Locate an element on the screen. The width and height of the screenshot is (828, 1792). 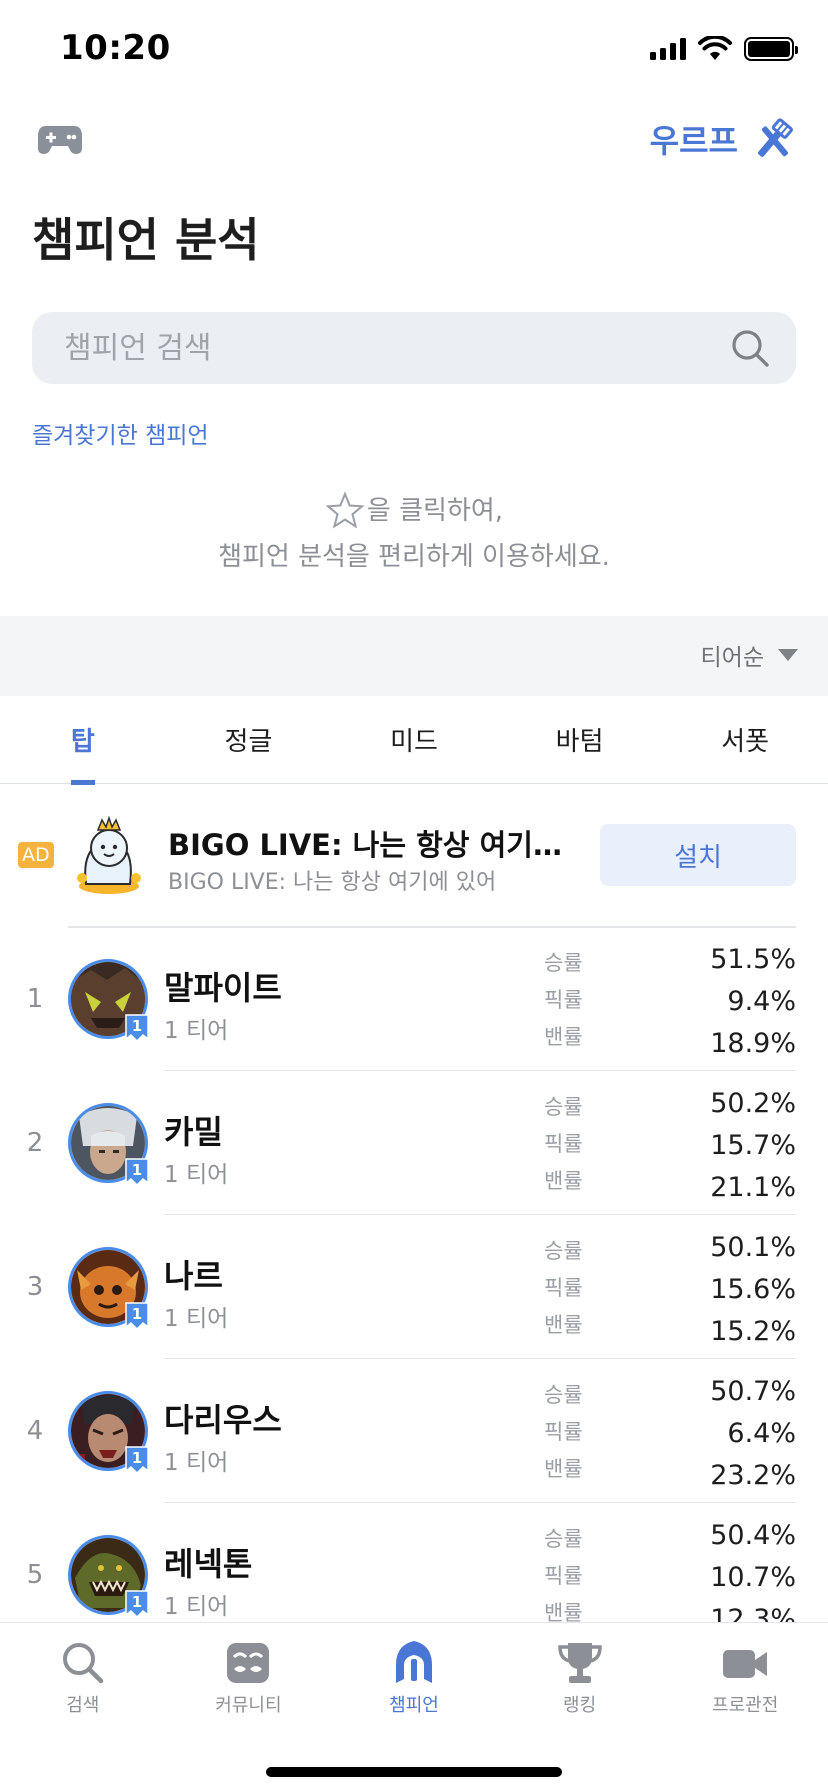
video-camera-icon is located at coordinates (745, 1664).